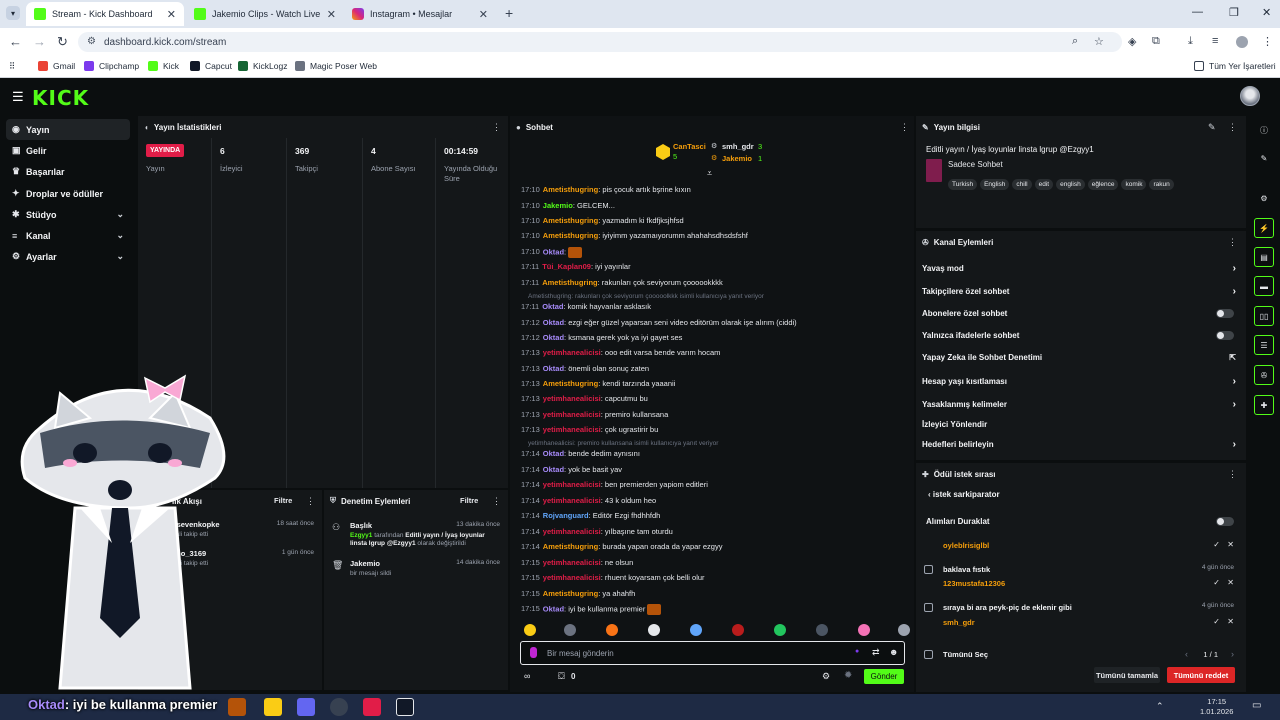 The height and width of the screenshot is (720, 1280). I want to click on bookmark-gmail: Gmail, so click(56, 66).